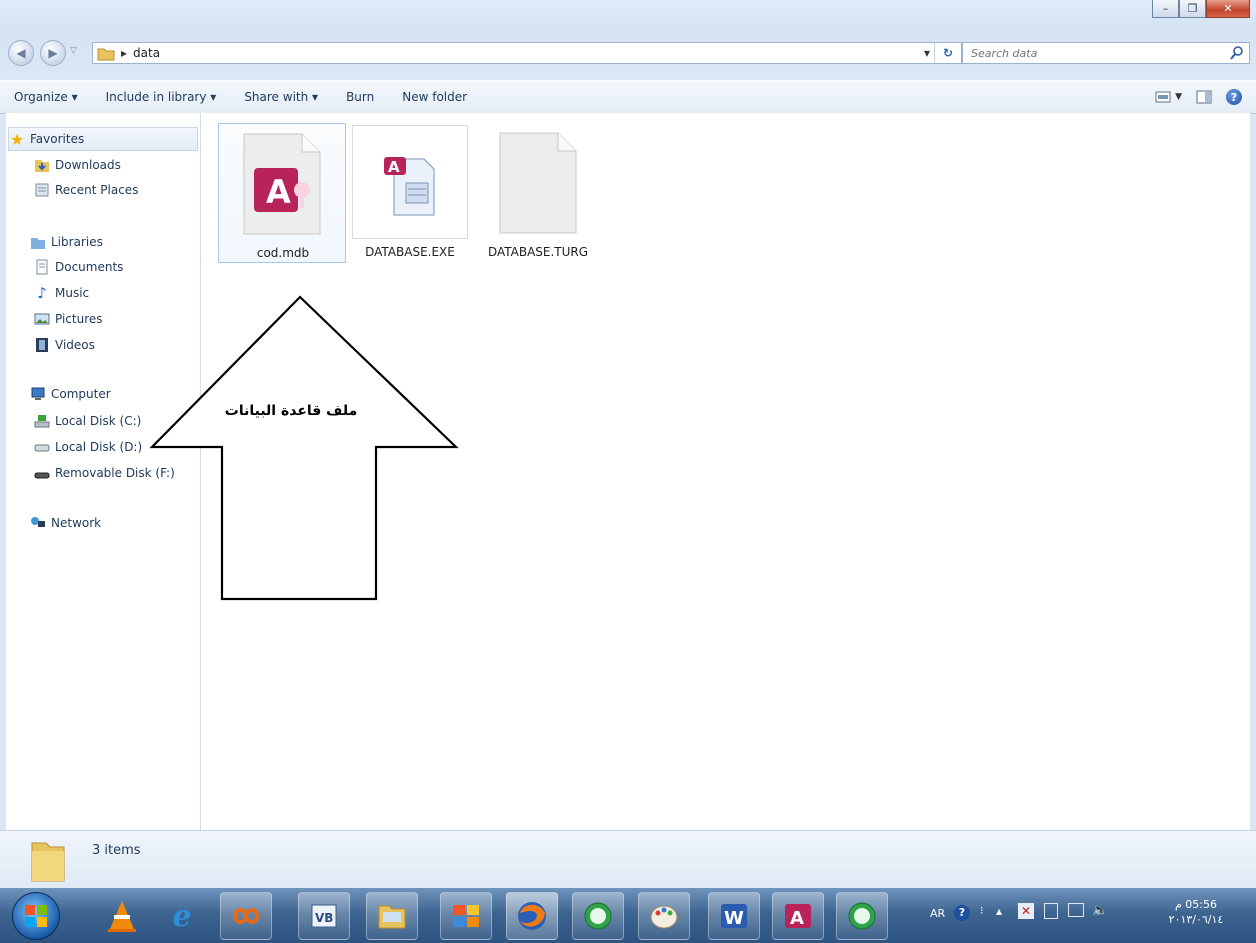 The width and height of the screenshot is (1256, 943). I want to click on annotation-label: ملف قاعدة البيانات, so click(291, 411).